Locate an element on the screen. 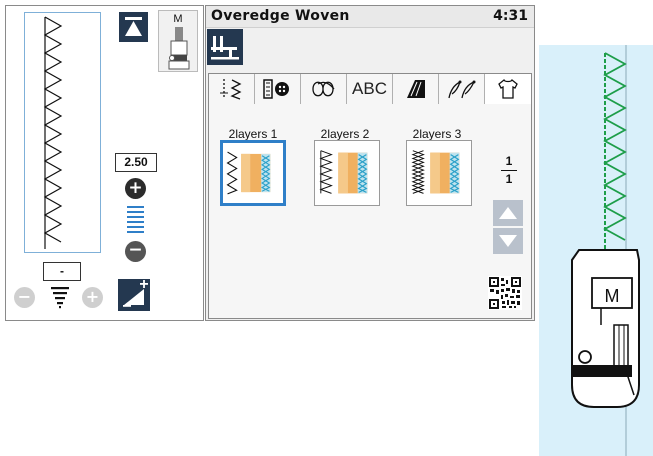  tab-buttonhole is located at coordinates (278, 89).